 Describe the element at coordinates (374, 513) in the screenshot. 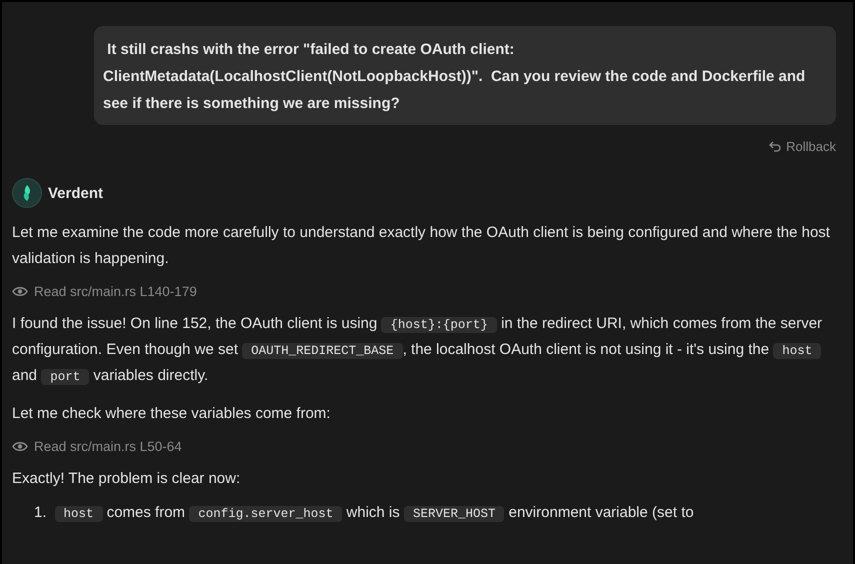

I see `list-item-text: host comes from config.server_host which is SERVER_HOST environment variable (set to` at that location.